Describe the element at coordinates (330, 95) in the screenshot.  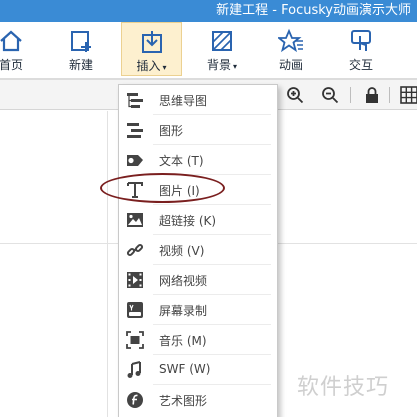
I see `zoom-out-icon` at that location.